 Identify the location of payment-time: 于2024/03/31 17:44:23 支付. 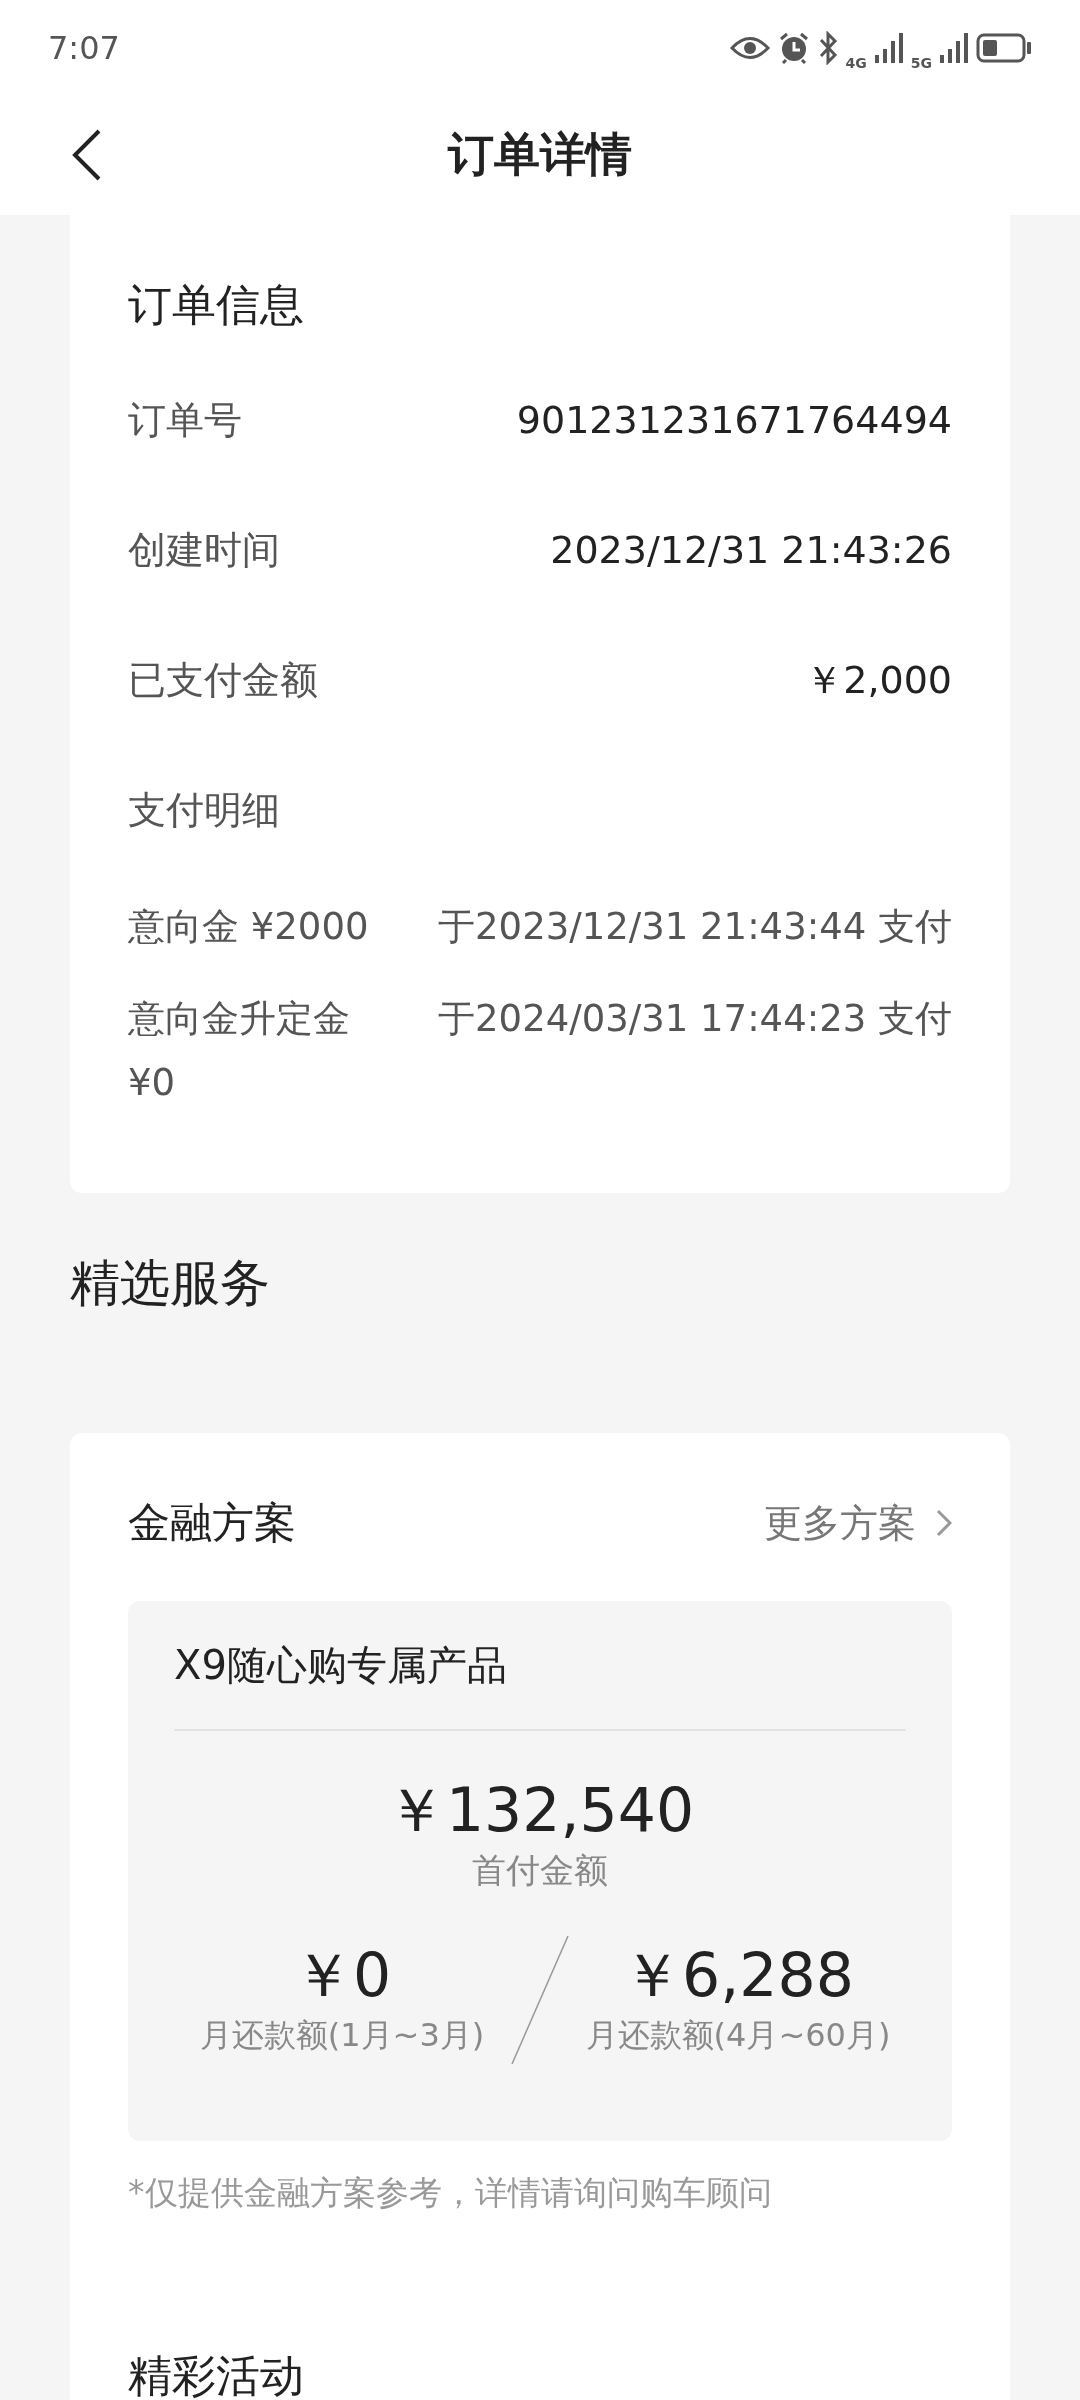
(695, 1019).